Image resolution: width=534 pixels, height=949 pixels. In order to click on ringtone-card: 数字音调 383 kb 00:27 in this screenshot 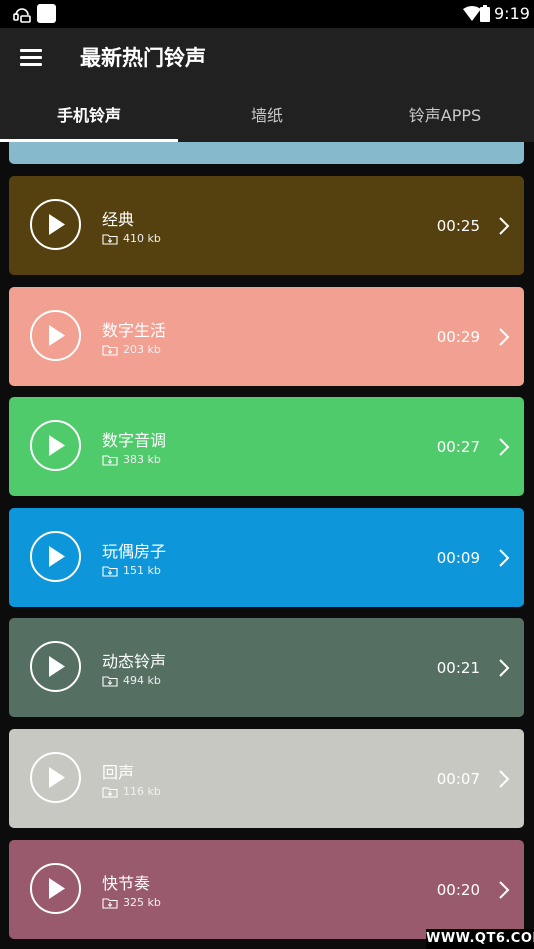, I will do `click(266, 447)`.